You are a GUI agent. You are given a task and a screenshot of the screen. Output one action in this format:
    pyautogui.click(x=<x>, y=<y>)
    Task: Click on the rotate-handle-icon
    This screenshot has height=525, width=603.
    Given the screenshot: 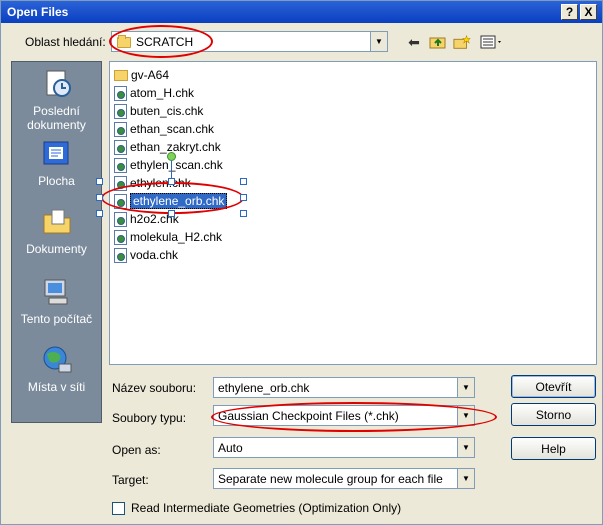 What is the action you would take?
    pyautogui.click(x=171, y=156)
    